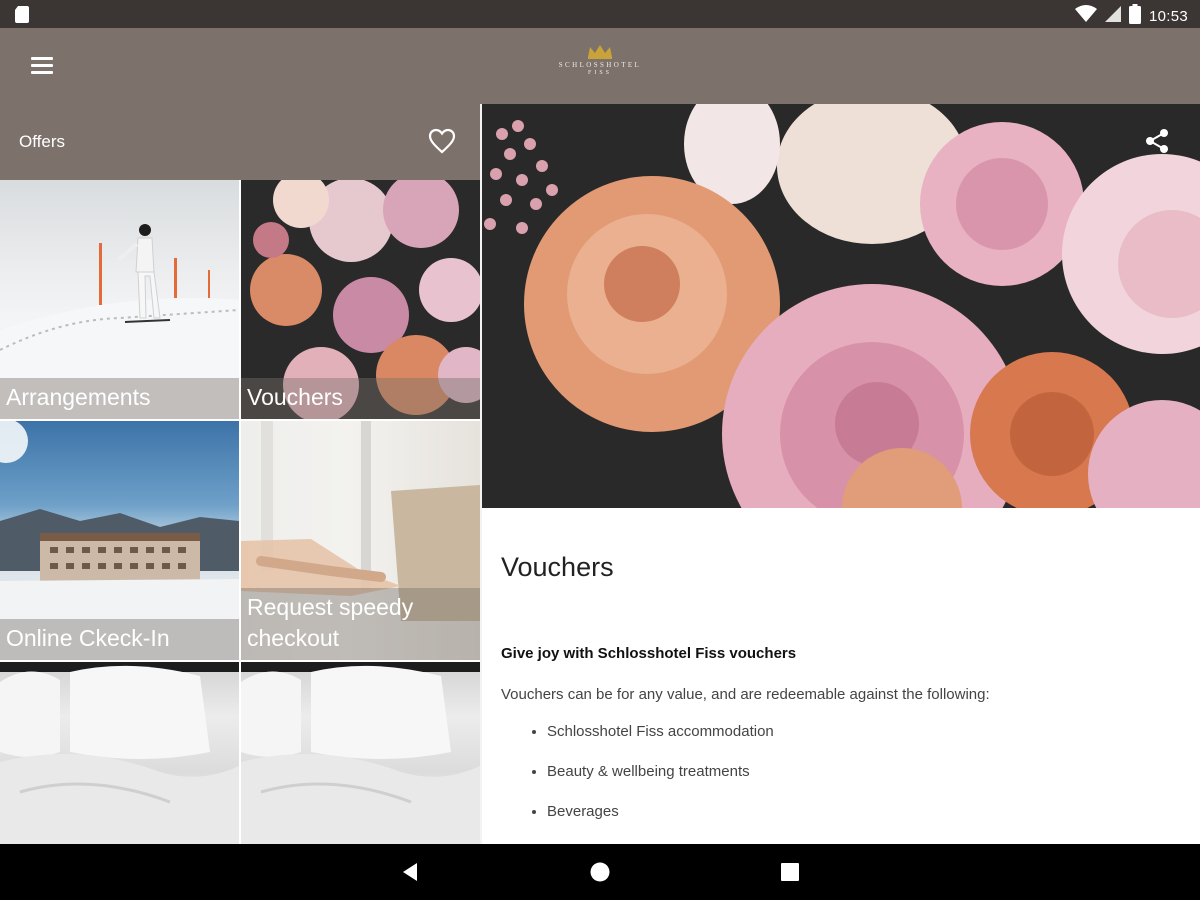  I want to click on wifi-icon, so click(1085, 16).